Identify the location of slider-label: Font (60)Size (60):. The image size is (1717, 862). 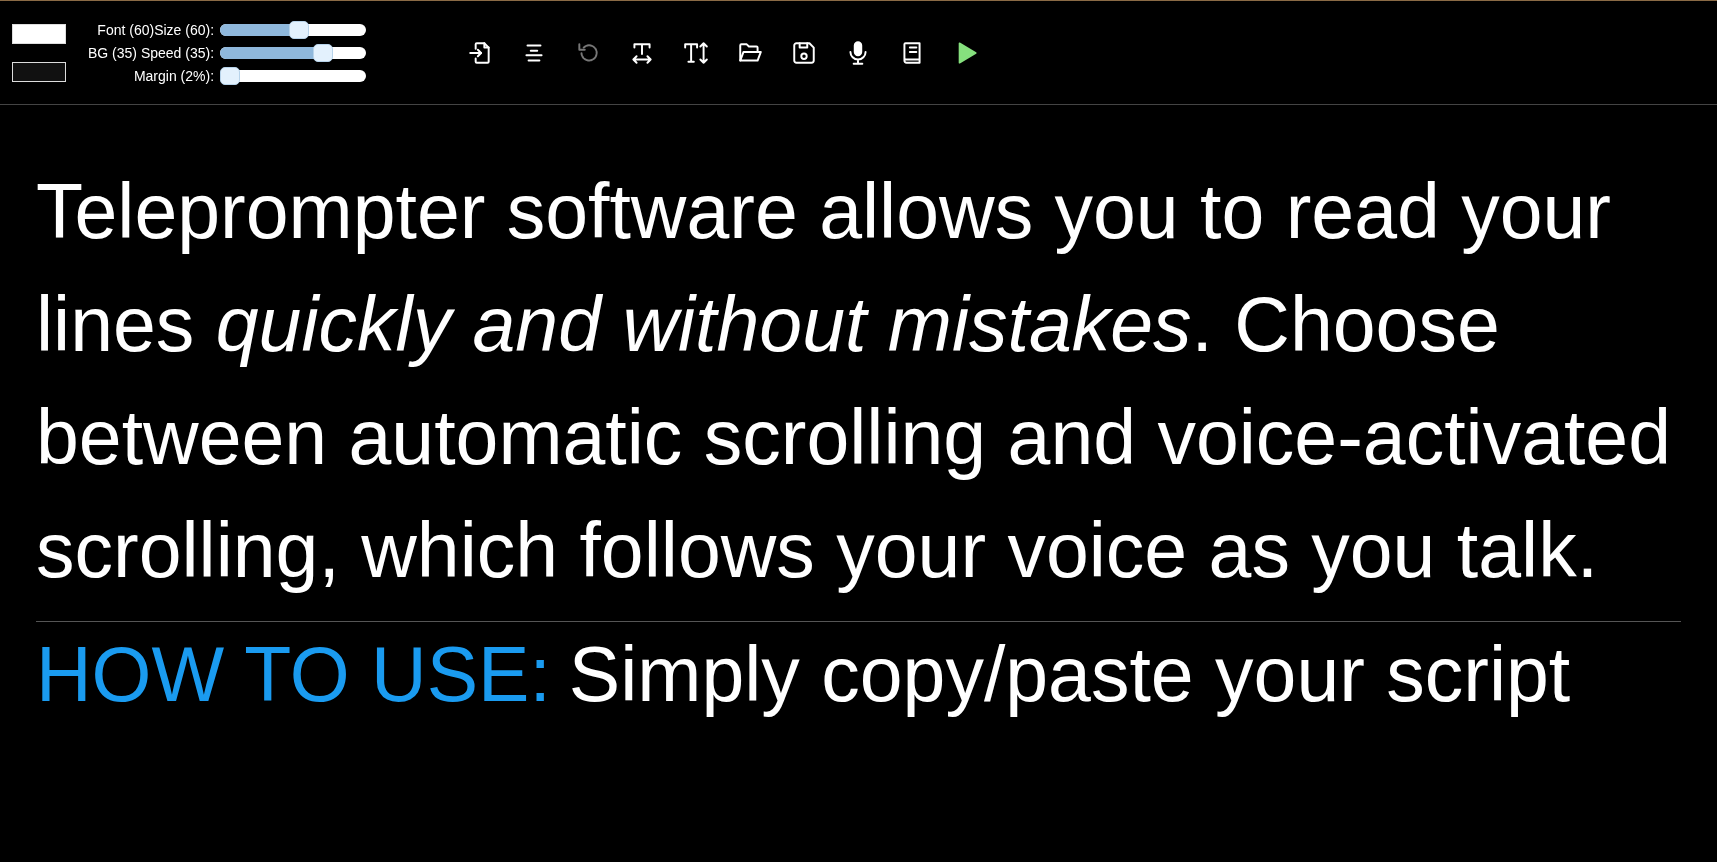
(156, 29).